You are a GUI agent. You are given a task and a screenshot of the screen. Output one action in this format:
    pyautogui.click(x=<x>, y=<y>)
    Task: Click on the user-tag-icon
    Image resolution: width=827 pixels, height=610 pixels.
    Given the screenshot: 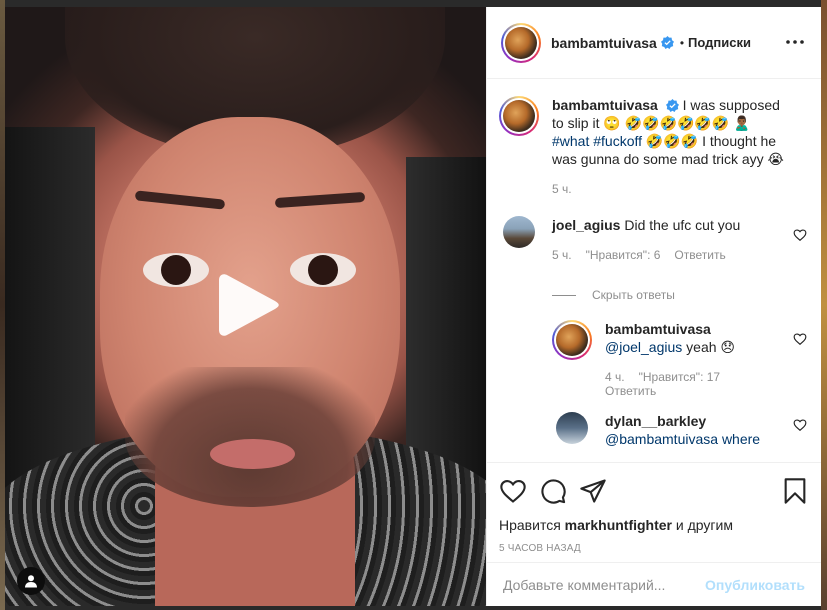 What is the action you would take?
    pyautogui.click(x=31, y=581)
    